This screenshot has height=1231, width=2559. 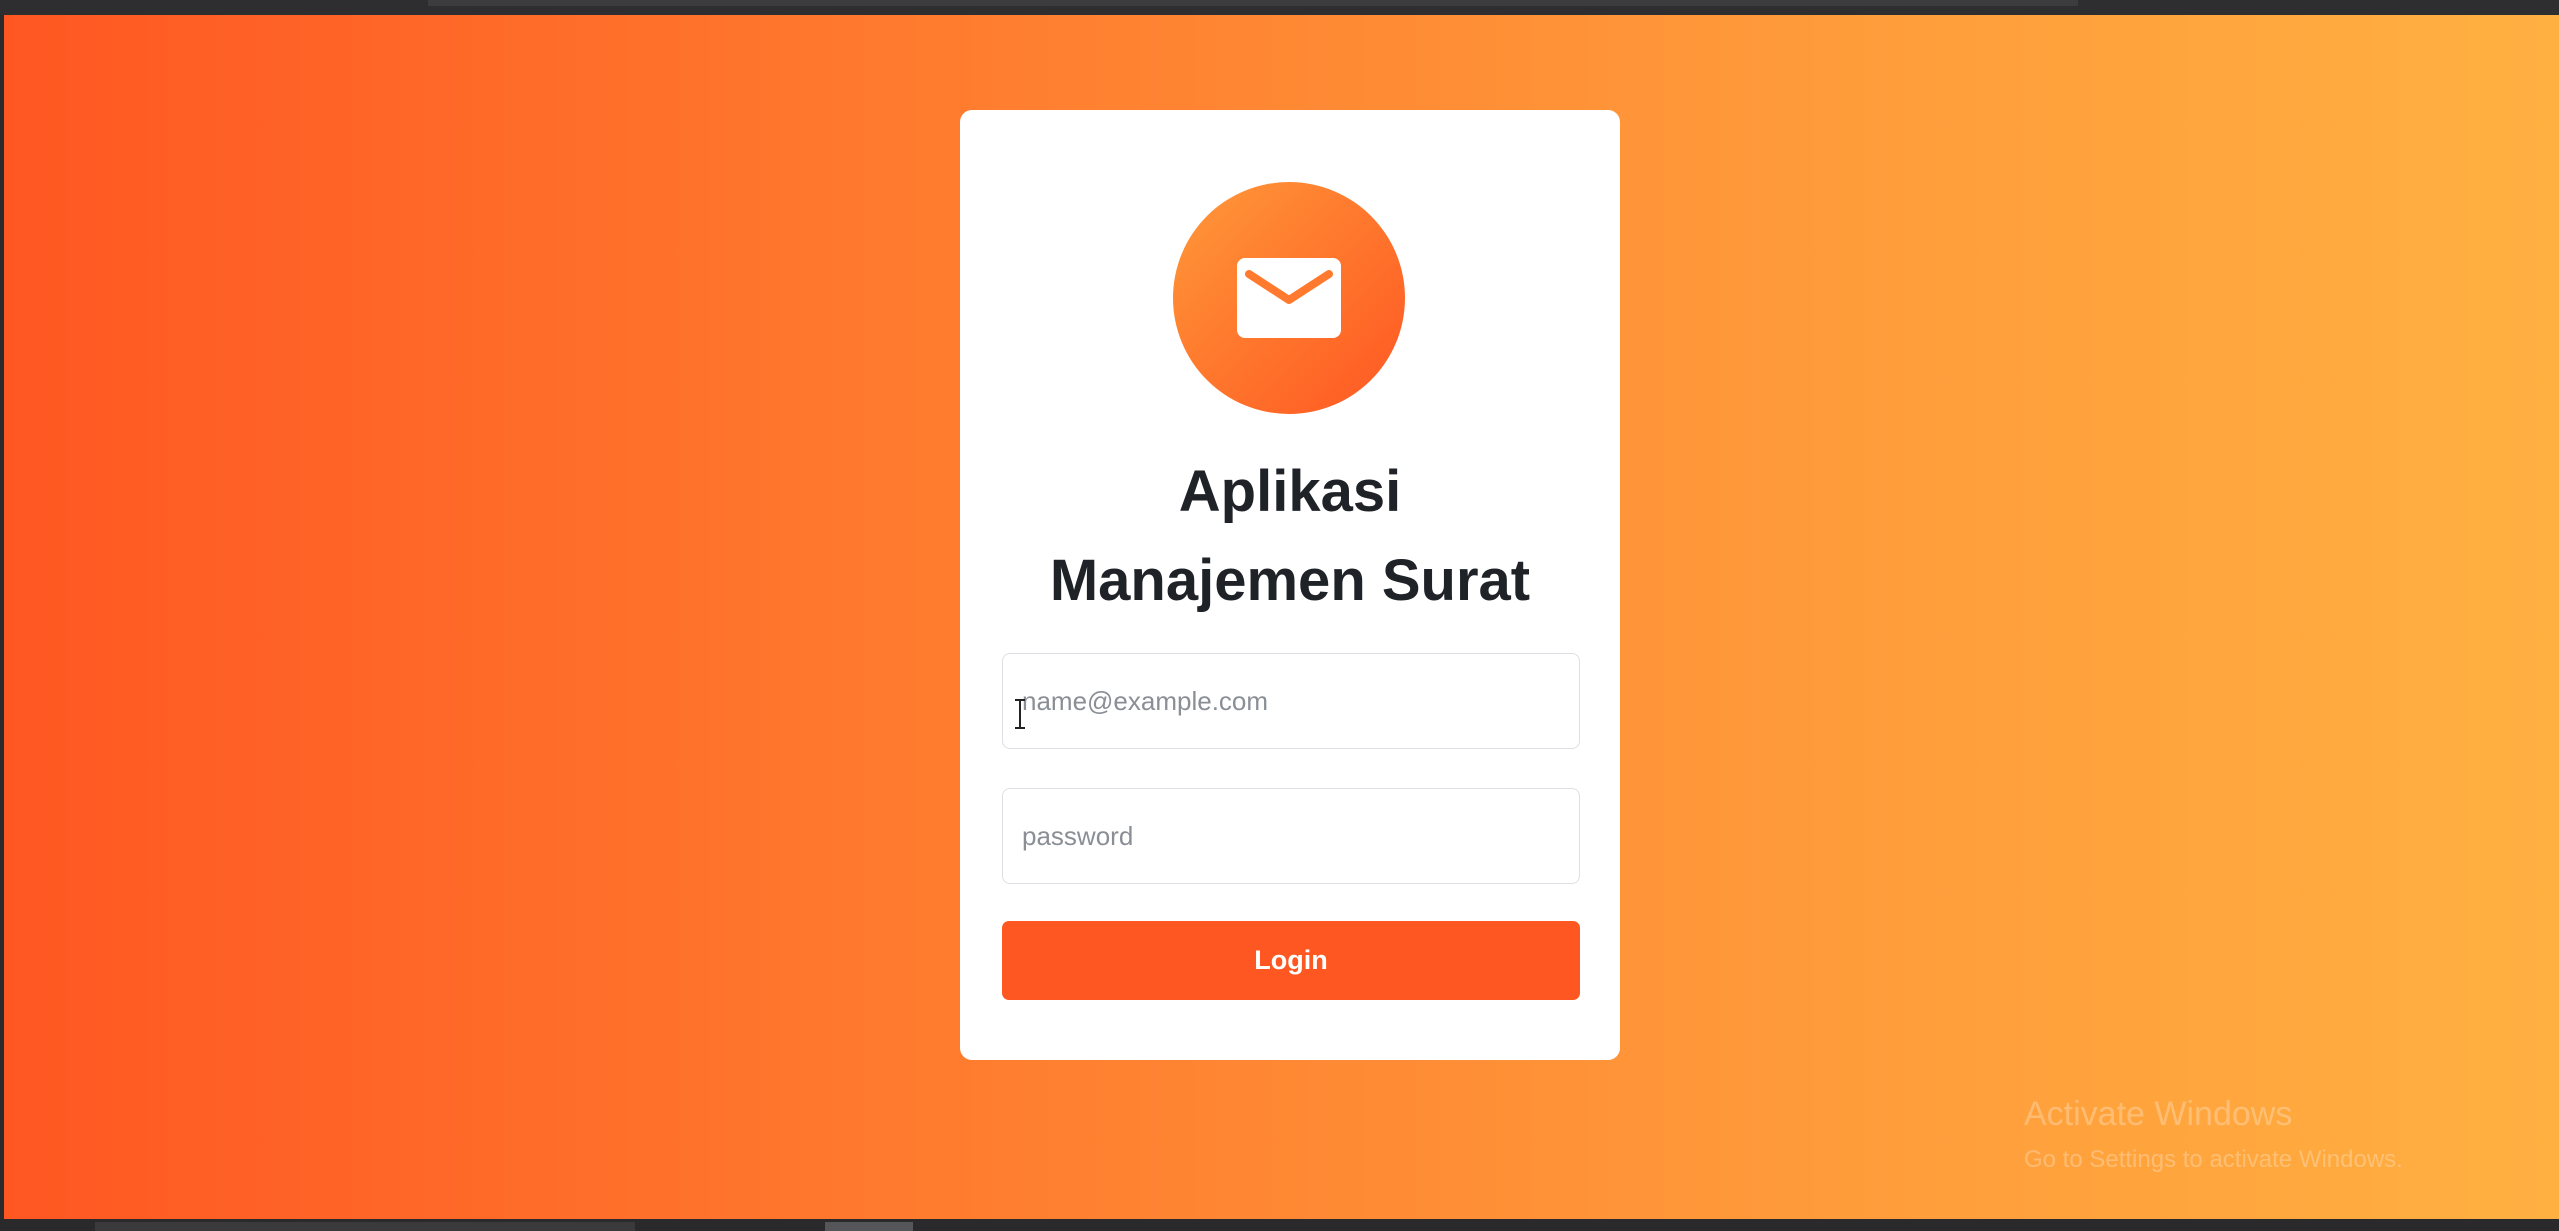 I want to click on watermark-title: Activate Windows, so click(x=2158, y=1114).